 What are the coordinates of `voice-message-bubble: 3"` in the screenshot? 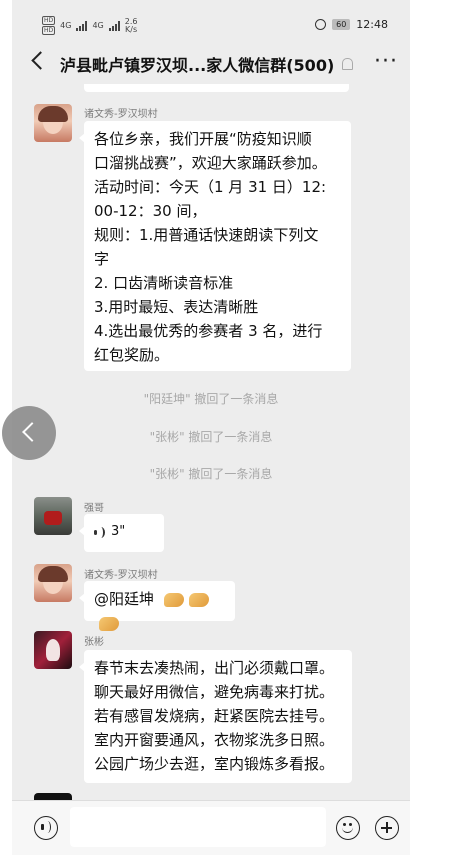 It's located at (121, 533).